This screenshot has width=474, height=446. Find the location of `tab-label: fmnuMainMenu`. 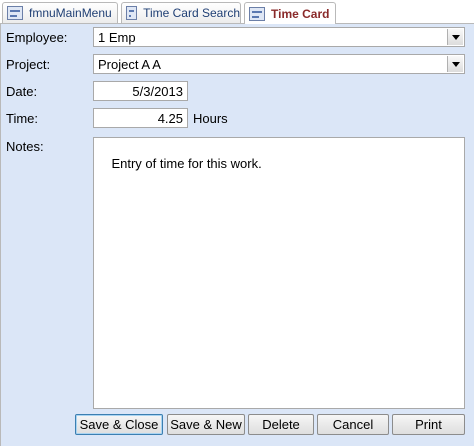

tab-label: fmnuMainMenu is located at coordinates (70, 13).